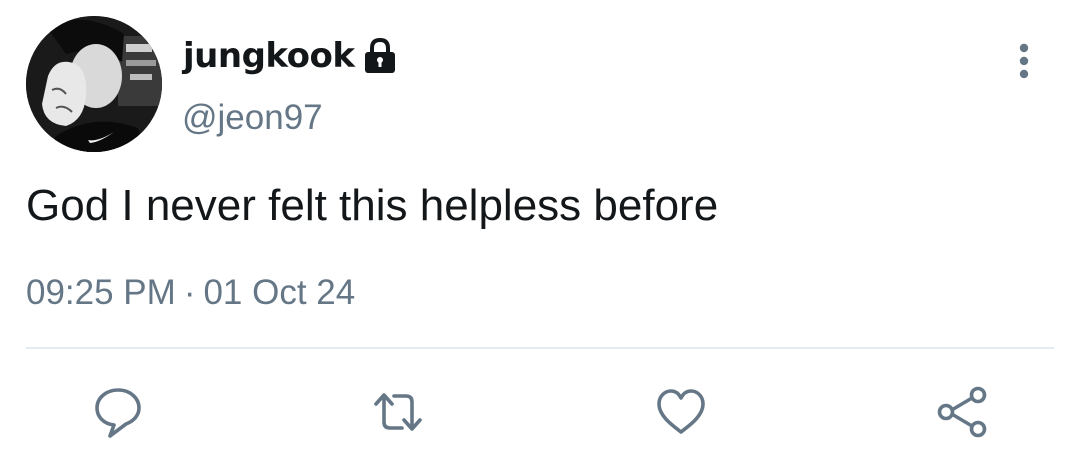  Describe the element at coordinates (94, 84) in the screenshot. I see `avatar` at that location.